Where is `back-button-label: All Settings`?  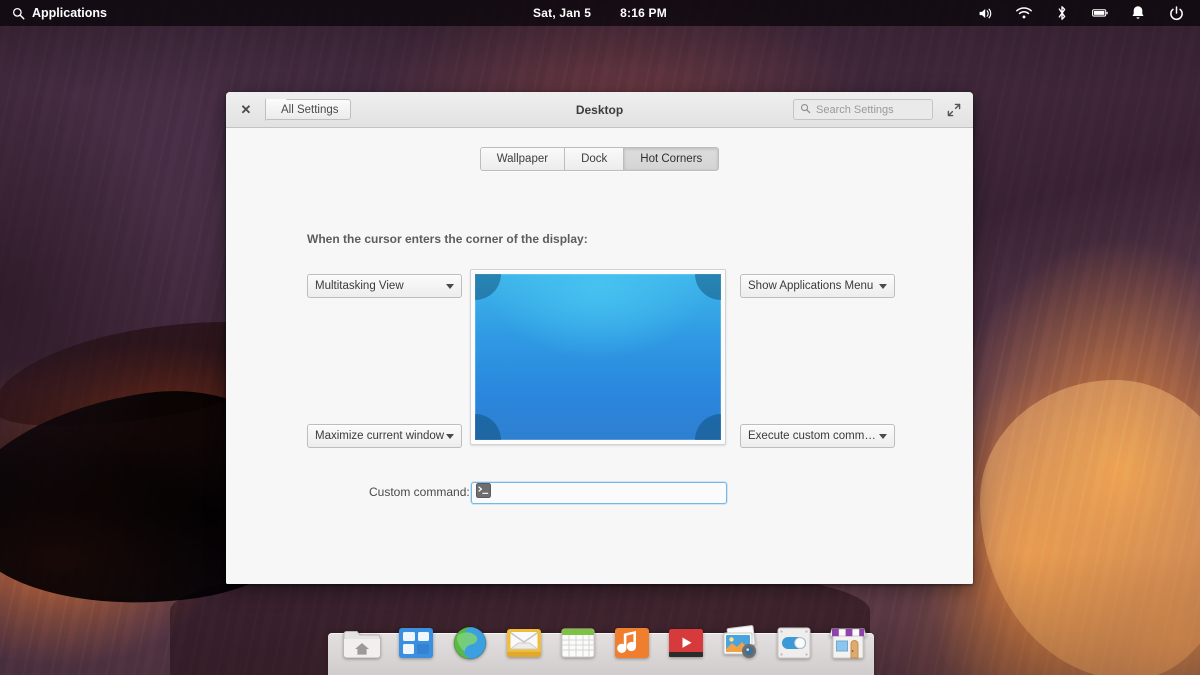 back-button-label: All Settings is located at coordinates (310, 109).